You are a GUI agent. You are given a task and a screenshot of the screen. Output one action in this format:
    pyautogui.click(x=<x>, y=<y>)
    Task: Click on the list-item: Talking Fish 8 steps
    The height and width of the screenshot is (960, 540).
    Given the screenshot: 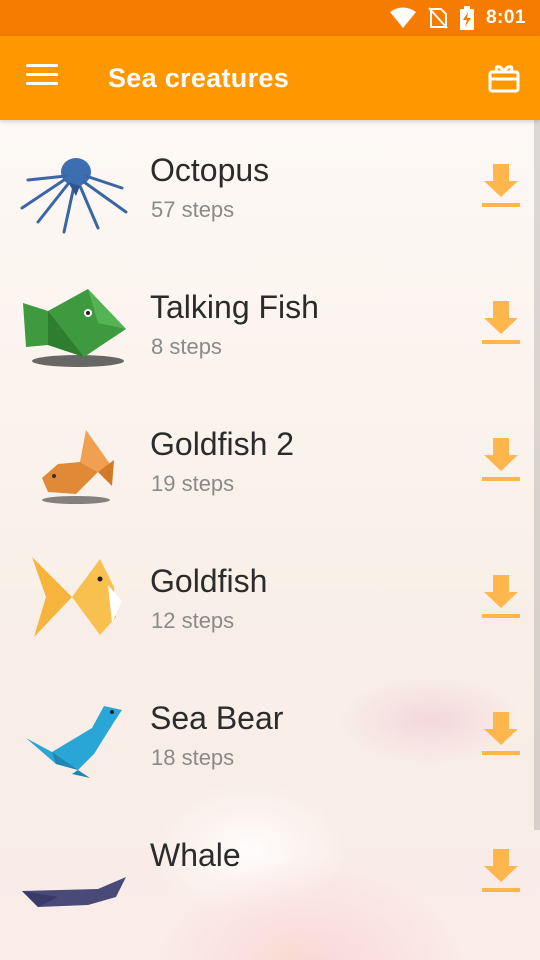 What is the action you would take?
    pyautogui.click(x=270, y=325)
    